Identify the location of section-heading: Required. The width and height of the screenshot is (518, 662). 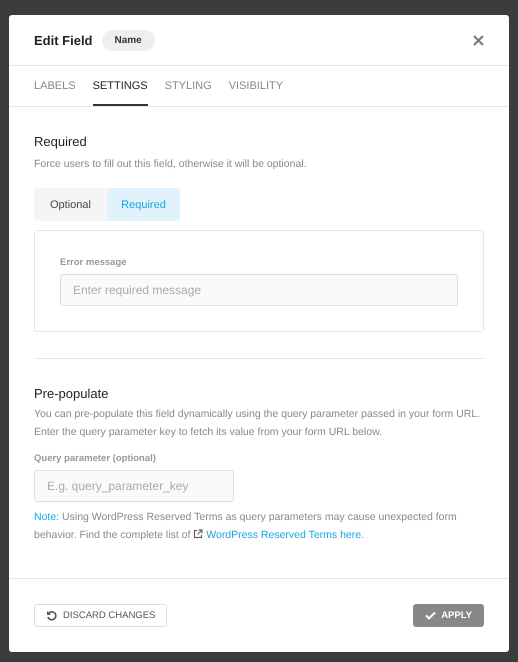
(61, 141).